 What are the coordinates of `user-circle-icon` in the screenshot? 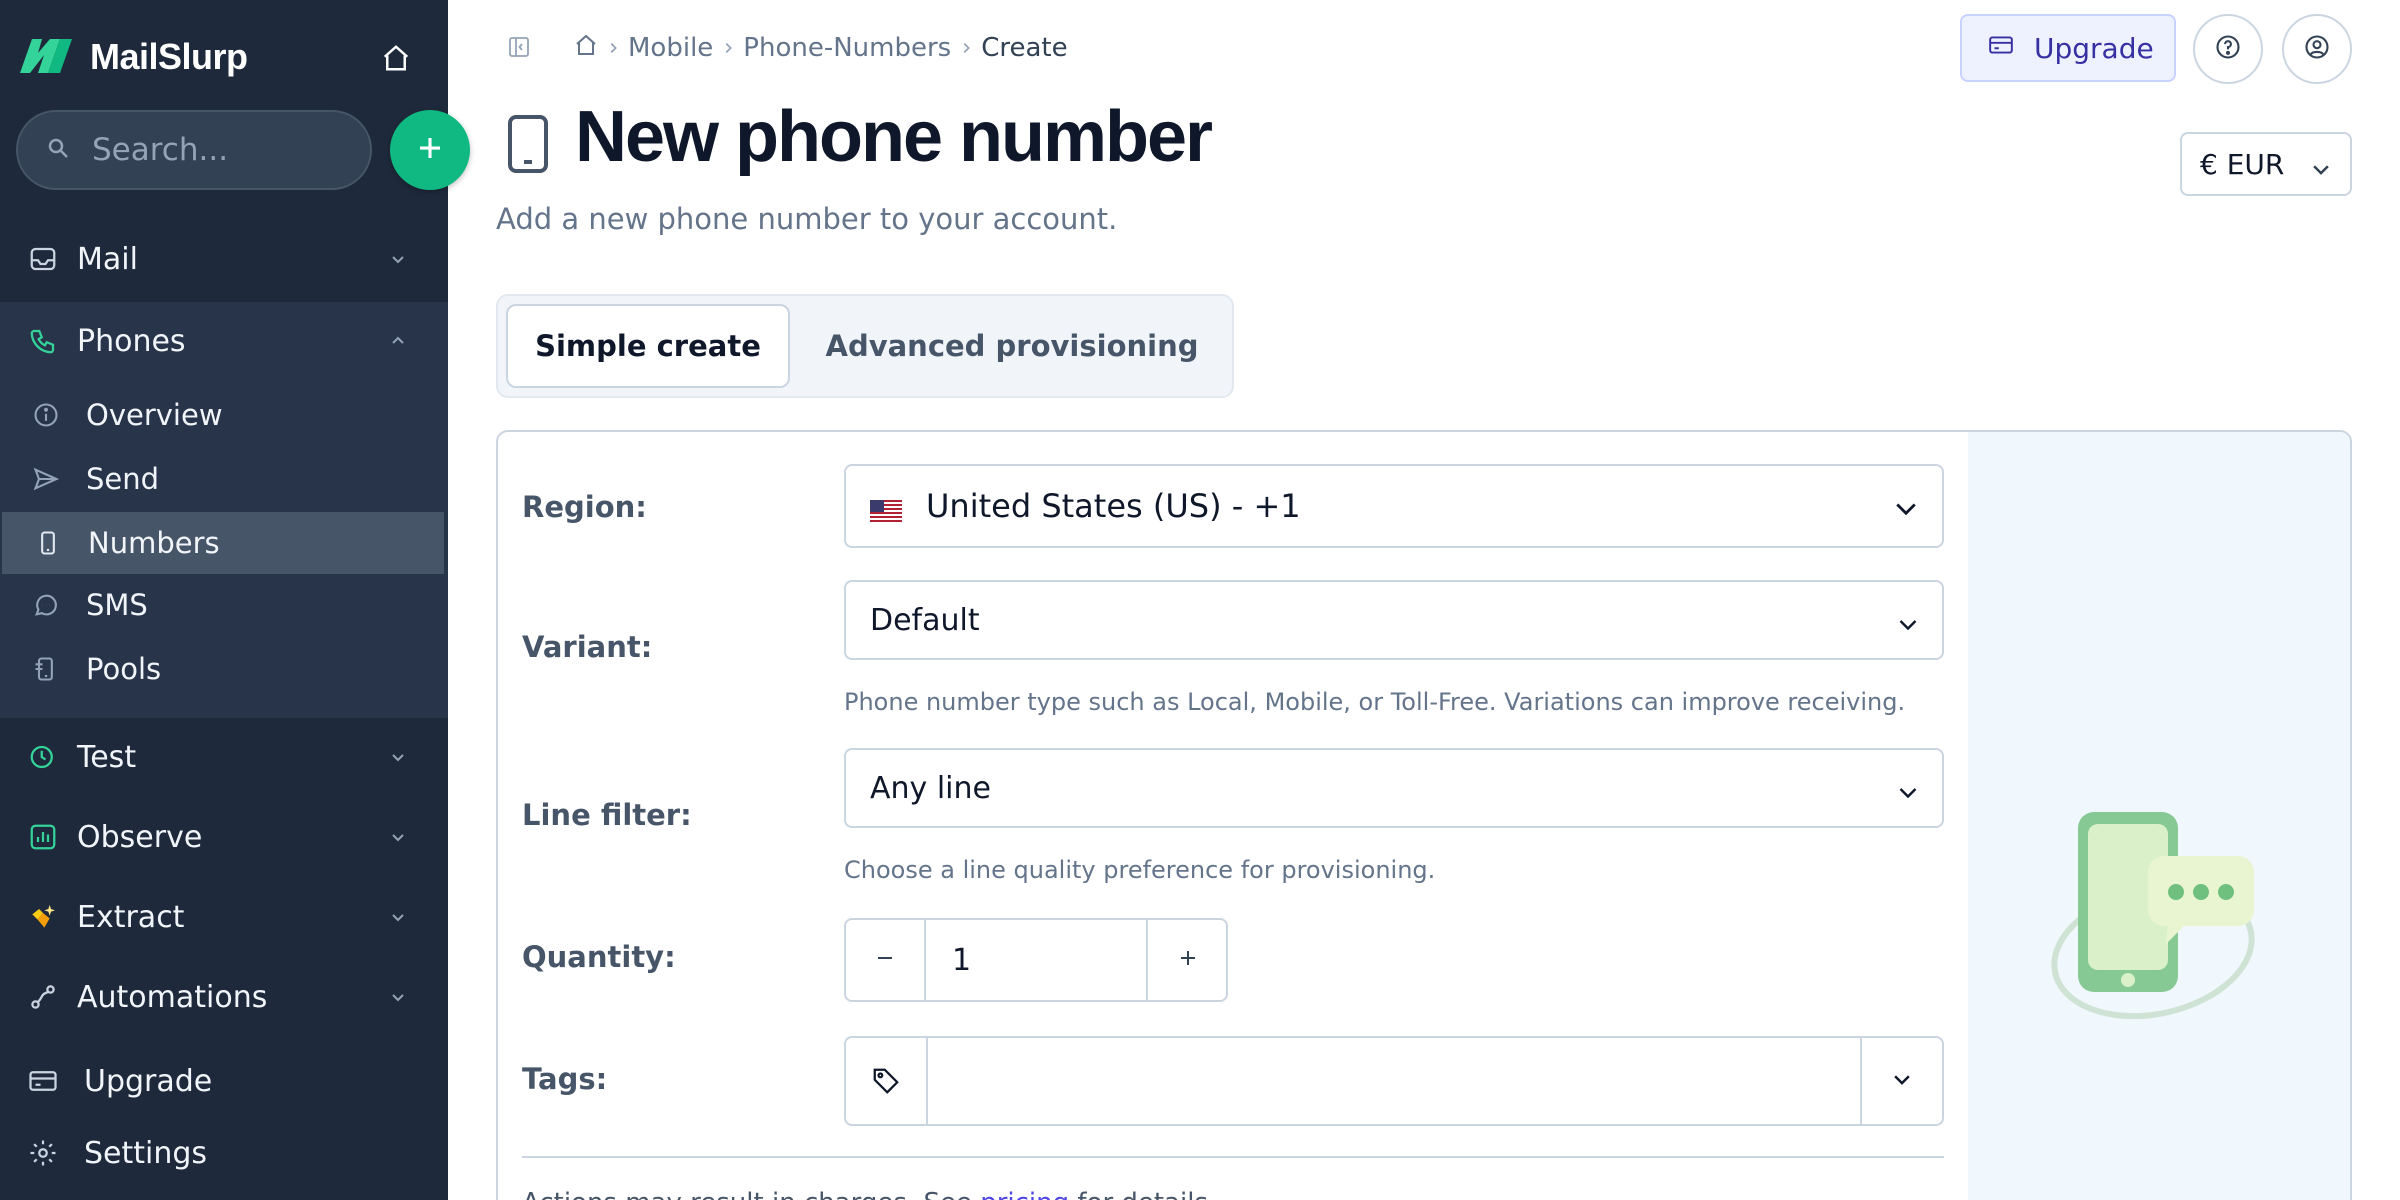 It's located at (2317, 49).